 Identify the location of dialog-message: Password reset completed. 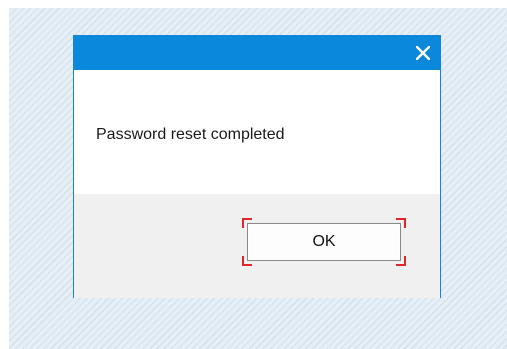
(190, 134).